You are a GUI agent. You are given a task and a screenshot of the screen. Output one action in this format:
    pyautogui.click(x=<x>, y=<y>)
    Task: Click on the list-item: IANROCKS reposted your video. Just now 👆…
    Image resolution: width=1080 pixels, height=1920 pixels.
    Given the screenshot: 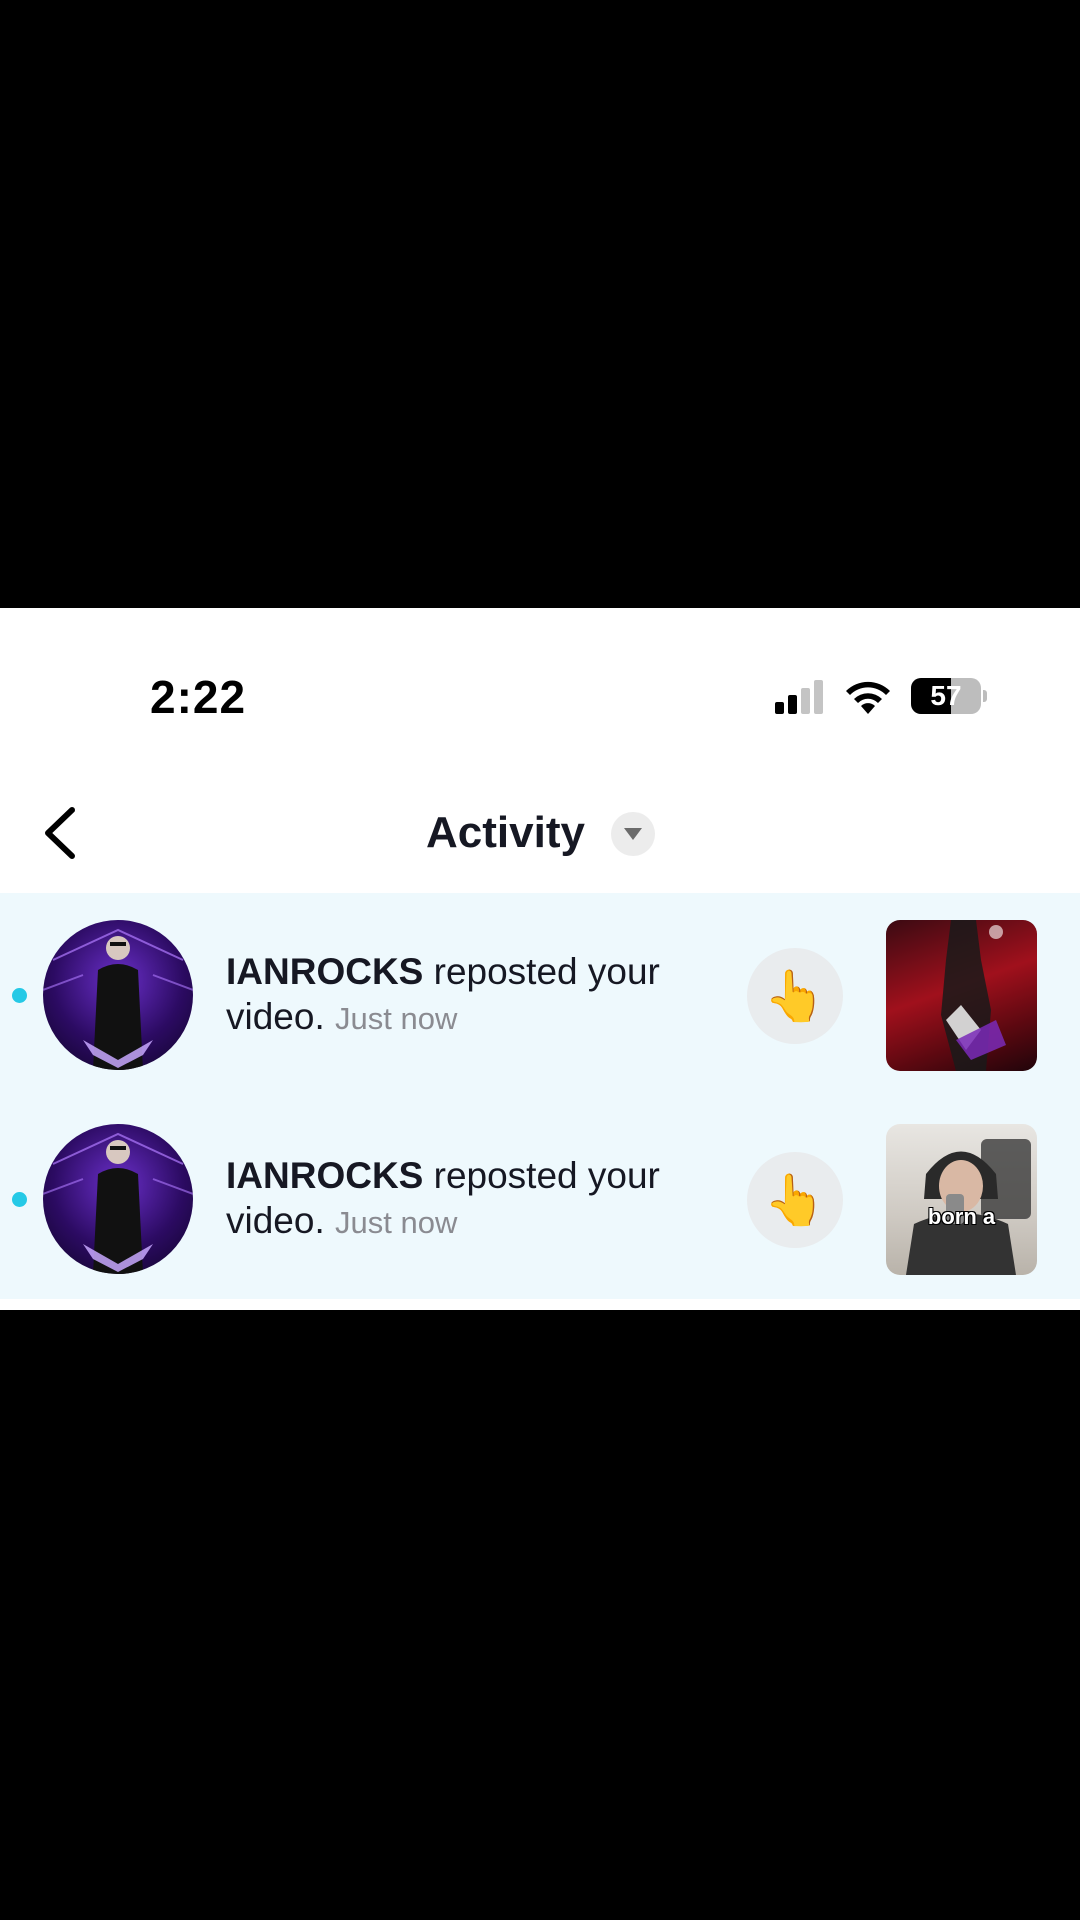 What is the action you would take?
    pyautogui.click(x=540, y=1199)
    